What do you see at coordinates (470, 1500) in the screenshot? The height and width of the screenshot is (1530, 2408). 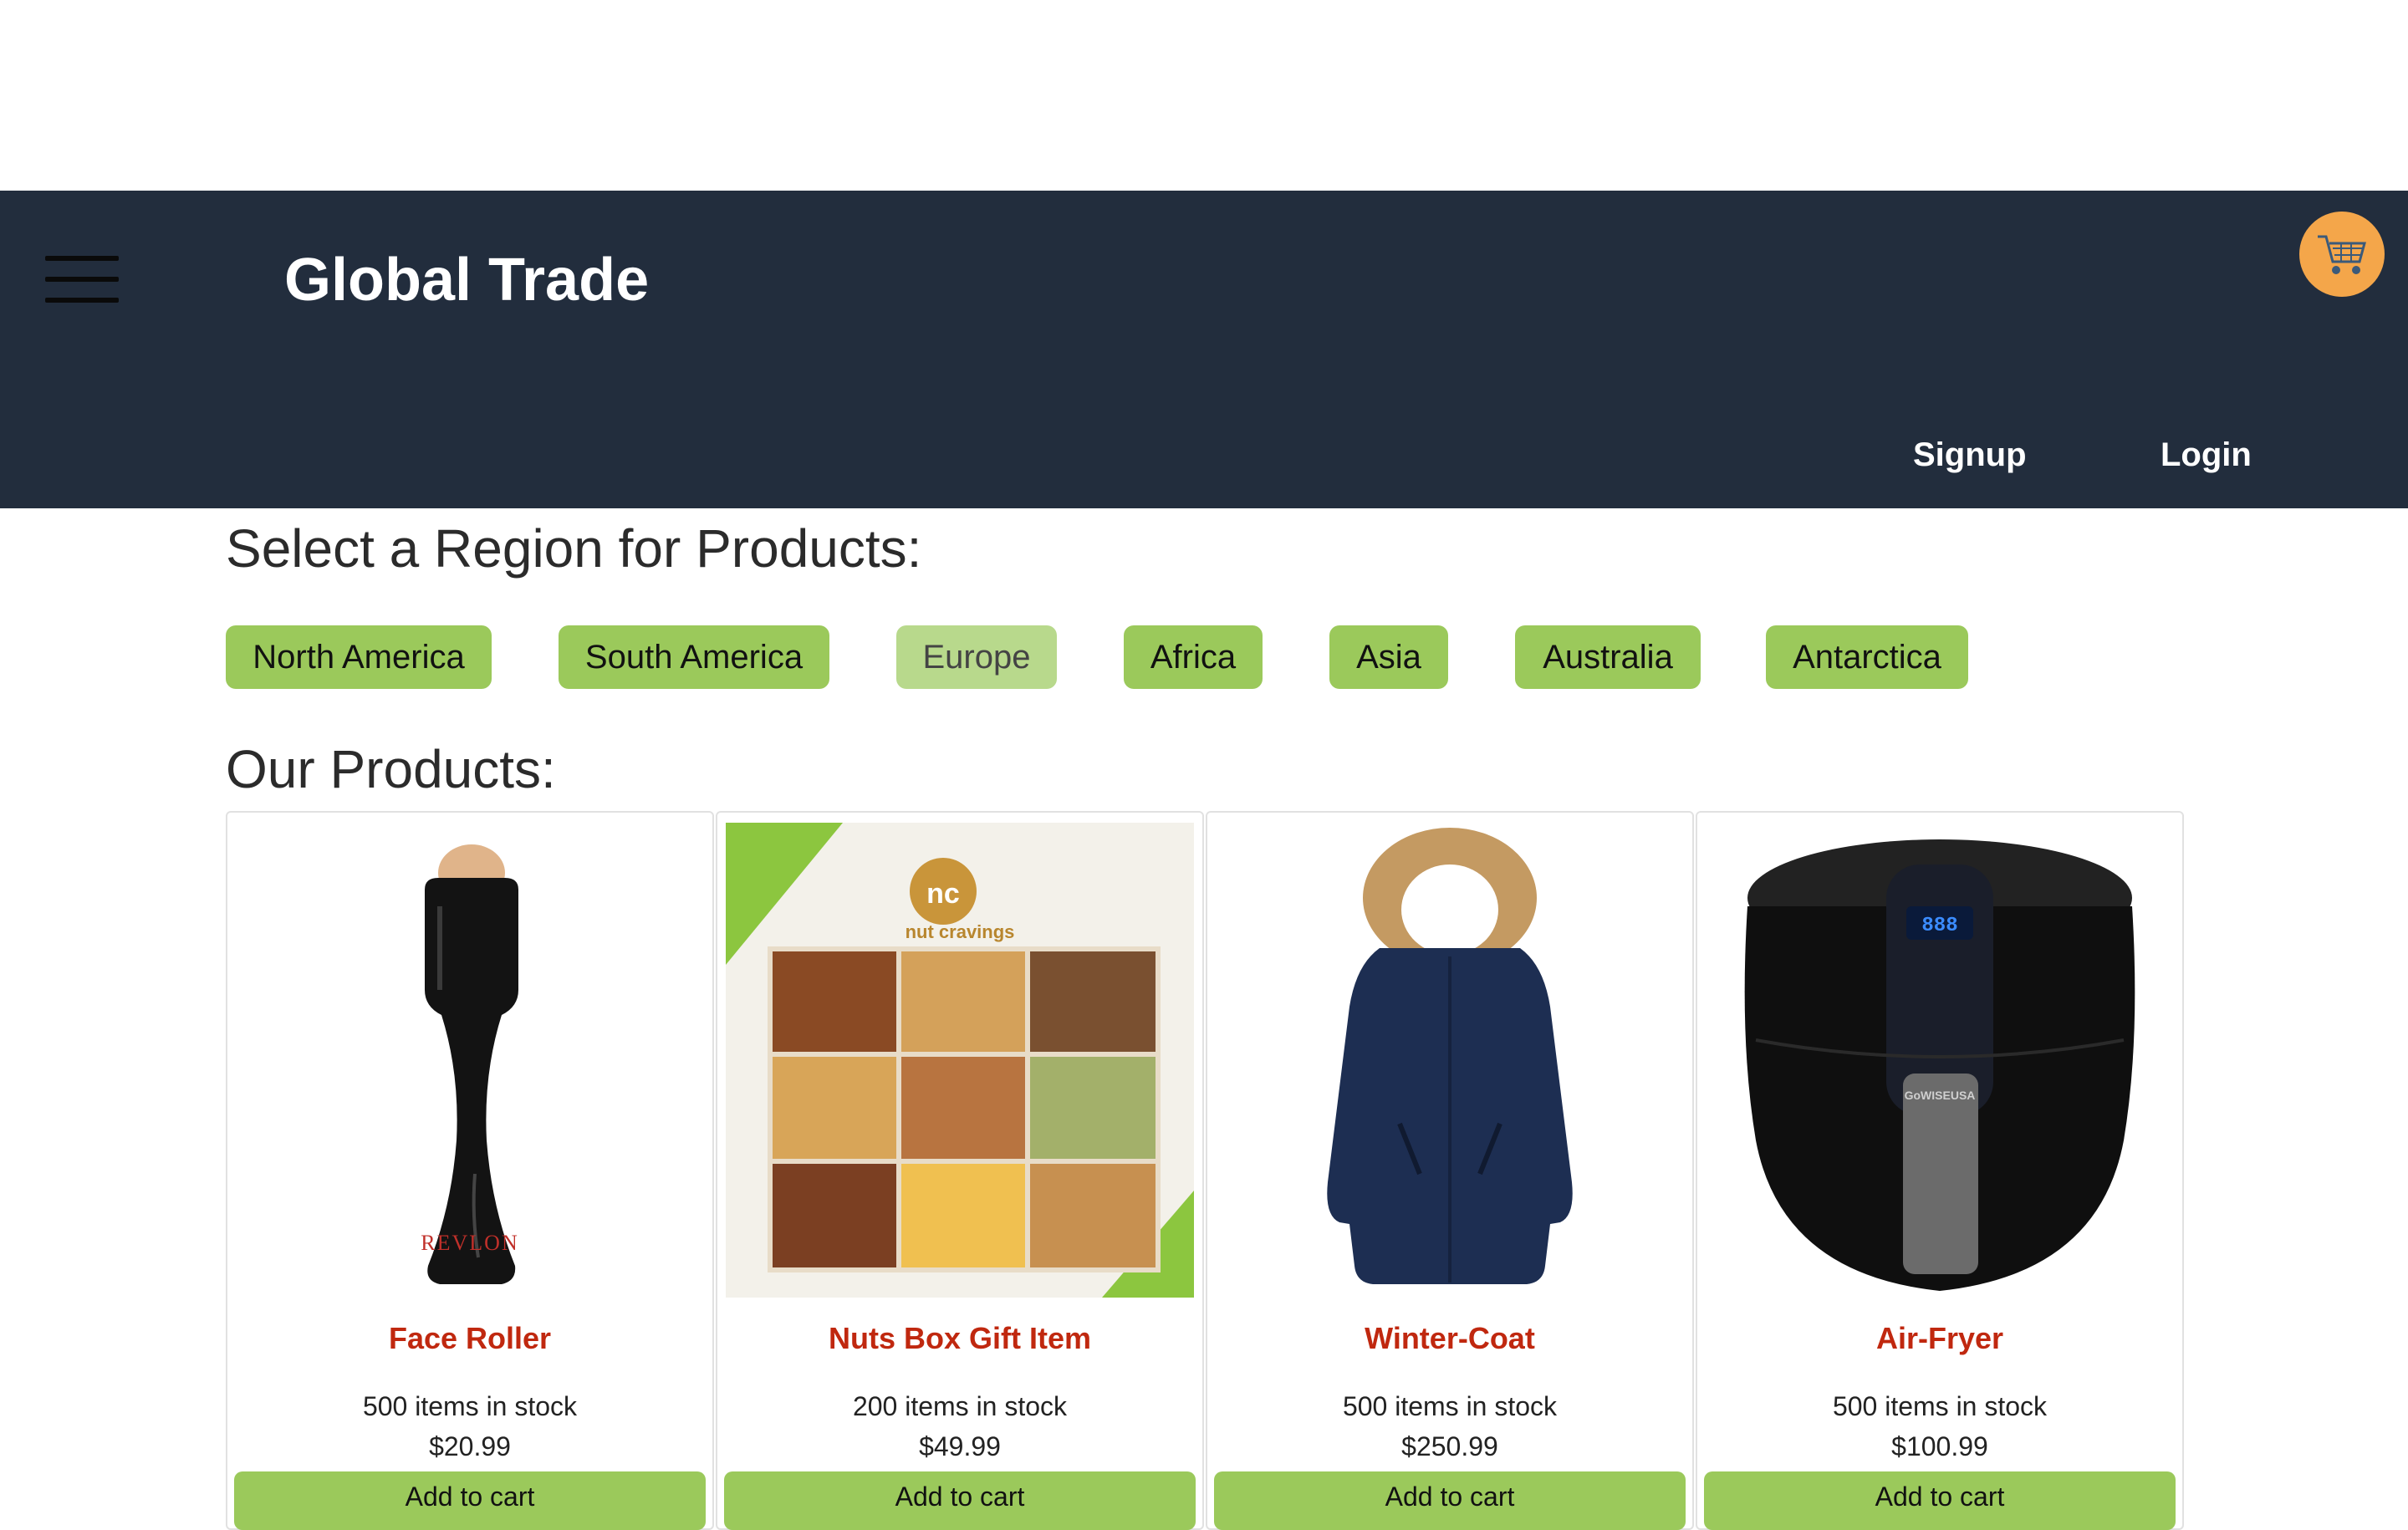 I see `add-to-cart-button-face-roller: Add to cart` at bounding box center [470, 1500].